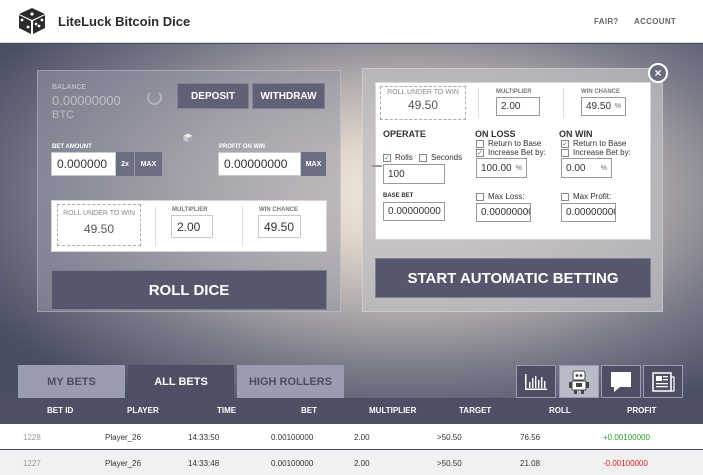 This screenshot has width=703, height=475. I want to click on max-profit-label: Max Profit:, so click(592, 196).